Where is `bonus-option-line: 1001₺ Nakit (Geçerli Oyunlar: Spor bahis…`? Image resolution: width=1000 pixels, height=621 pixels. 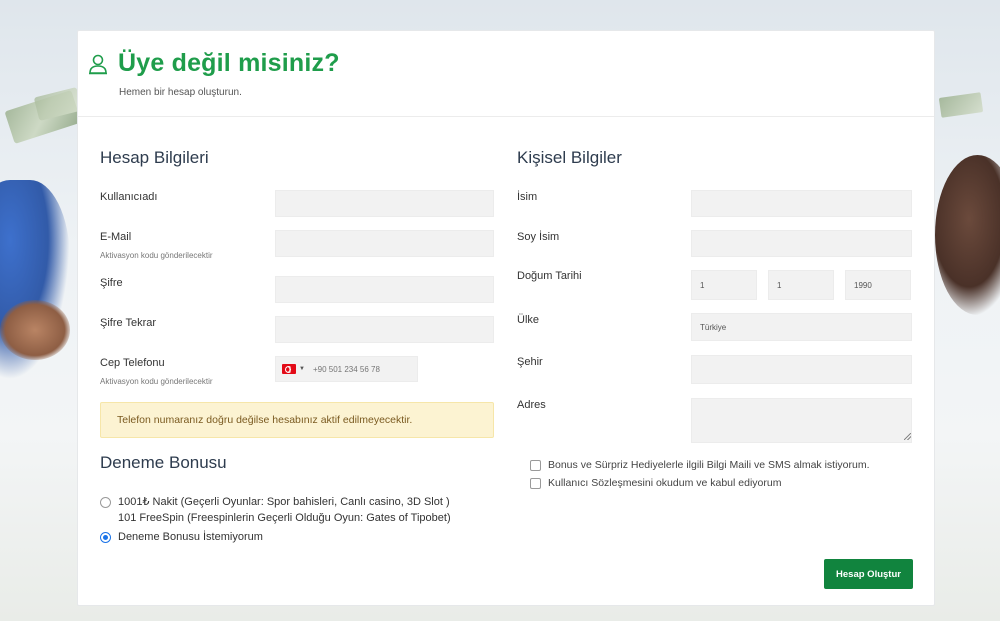
bonus-option-line: 1001₺ Nakit (Geçerli Oyunlar: Spor bahis… is located at coordinates (284, 502).